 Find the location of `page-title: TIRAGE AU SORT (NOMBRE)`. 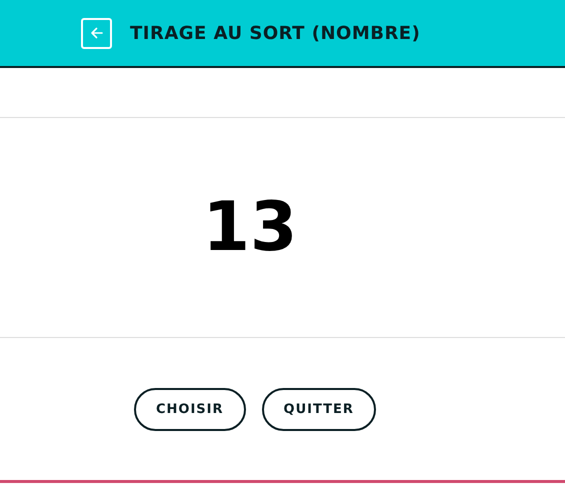

page-title: TIRAGE AU SORT (NOMBRE) is located at coordinates (275, 34).